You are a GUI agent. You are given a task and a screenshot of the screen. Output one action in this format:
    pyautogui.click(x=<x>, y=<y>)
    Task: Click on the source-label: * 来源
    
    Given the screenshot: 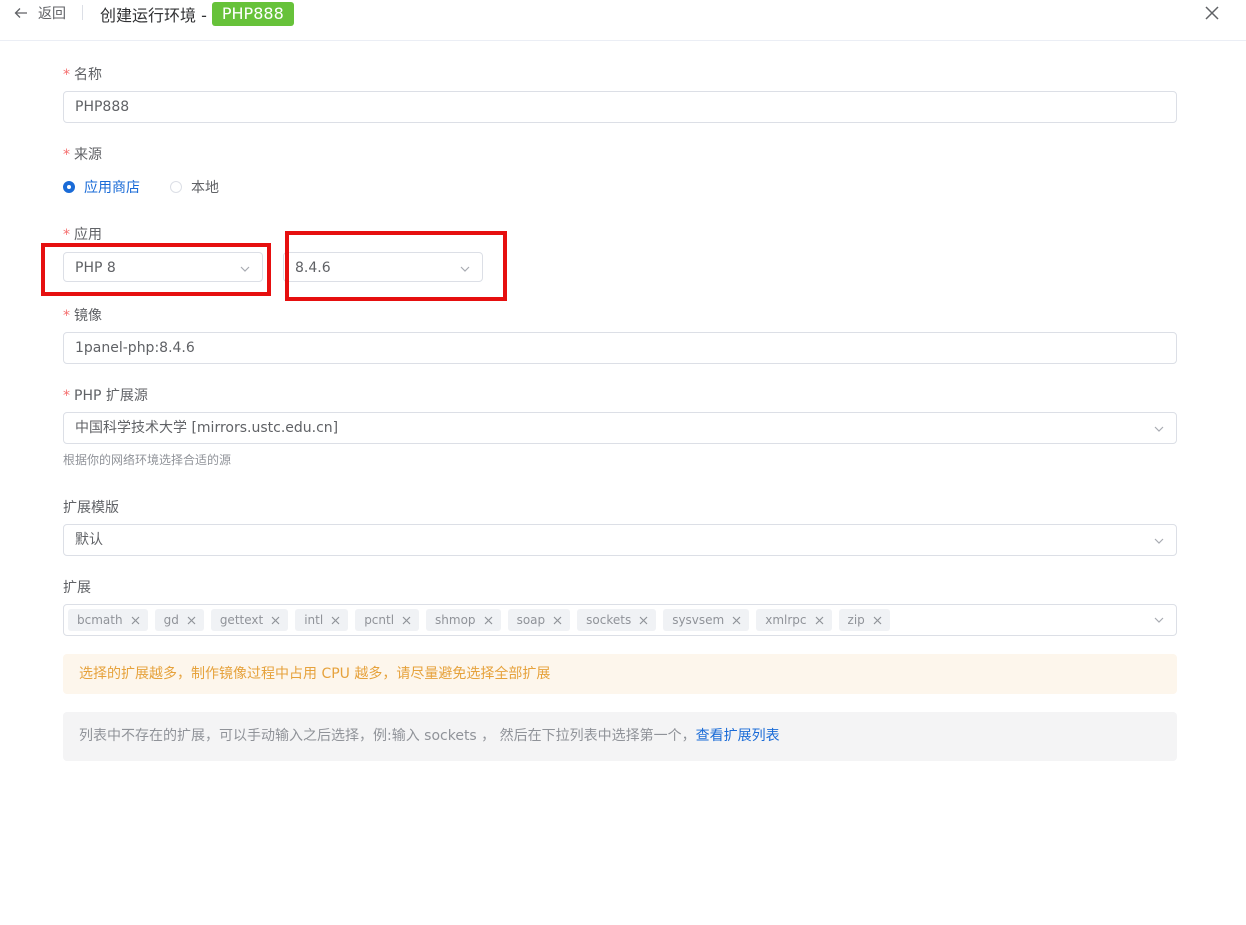 What is the action you would take?
    pyautogui.click(x=82, y=155)
    